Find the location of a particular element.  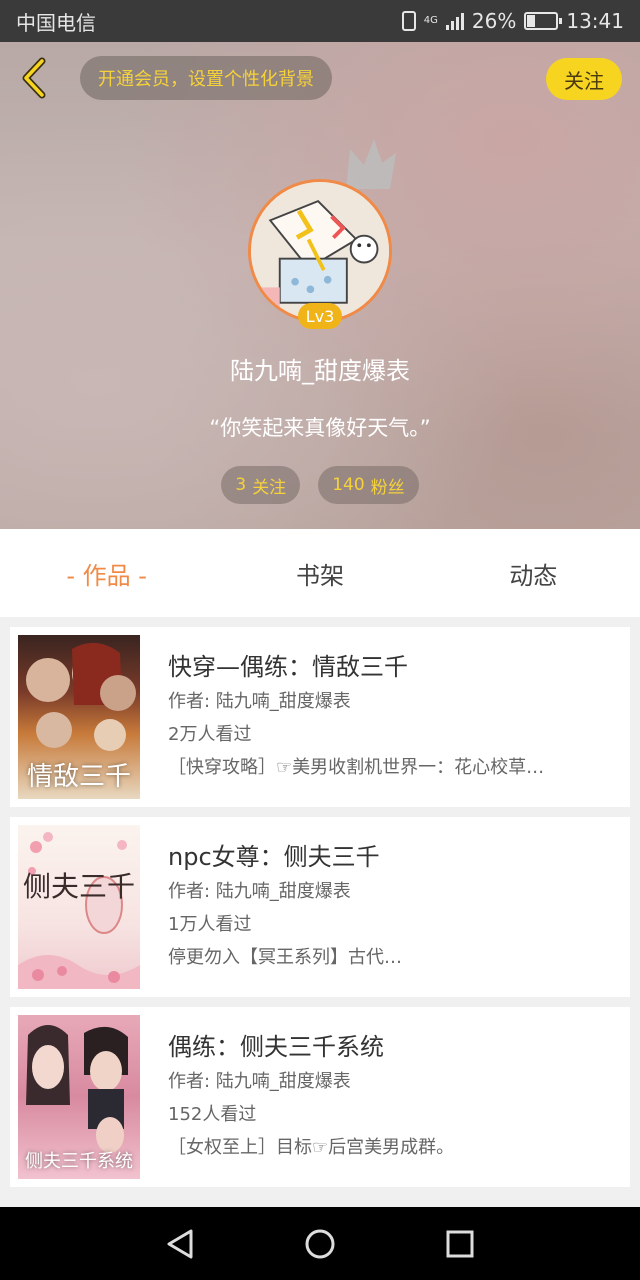

book-title: npc女尊：侧夫三千 is located at coordinates (394, 857).